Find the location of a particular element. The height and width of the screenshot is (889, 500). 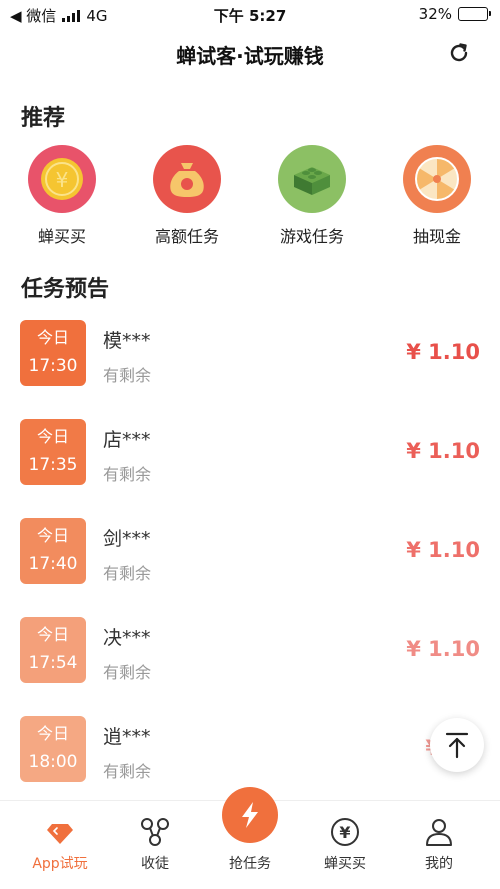

tab-chanmaimai: ¥ 蝉买买 is located at coordinates (345, 845).